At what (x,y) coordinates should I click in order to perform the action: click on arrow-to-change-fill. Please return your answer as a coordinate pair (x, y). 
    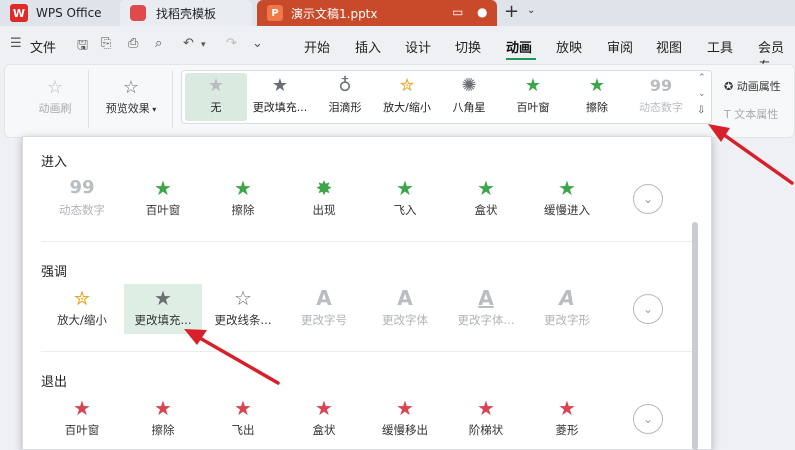
    Looking at the image, I should click on (232, 357).